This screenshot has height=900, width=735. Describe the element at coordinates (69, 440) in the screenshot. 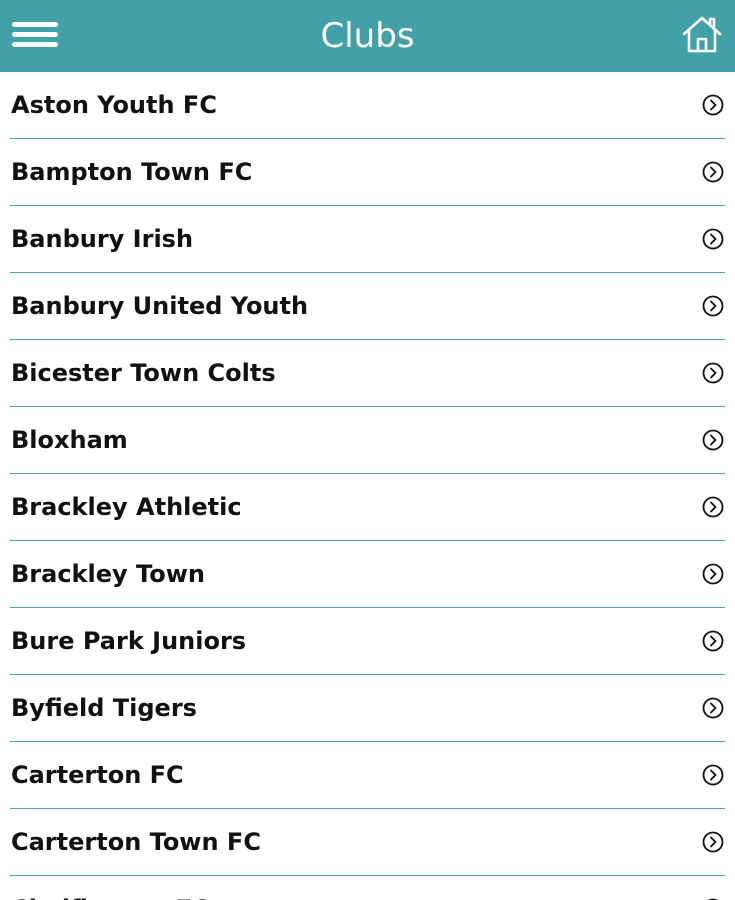

I see `club-name: Bloxham` at that location.